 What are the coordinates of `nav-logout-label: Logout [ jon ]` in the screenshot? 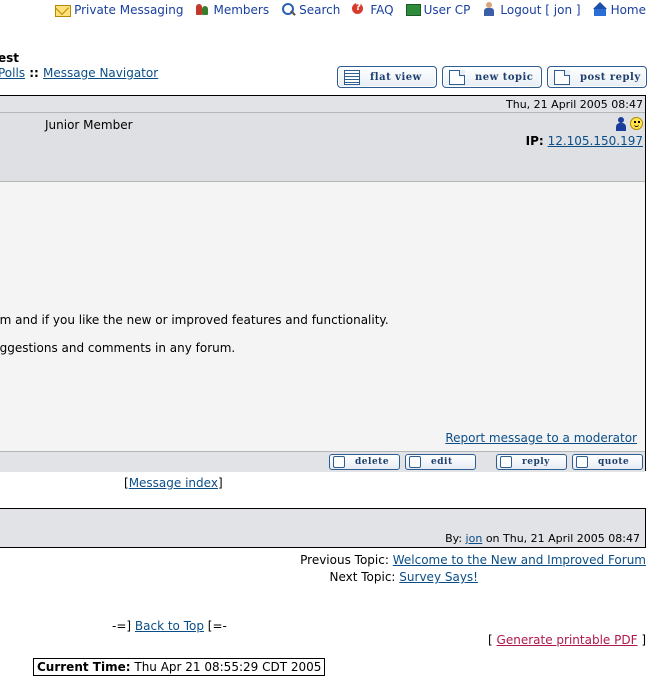 It's located at (540, 9).